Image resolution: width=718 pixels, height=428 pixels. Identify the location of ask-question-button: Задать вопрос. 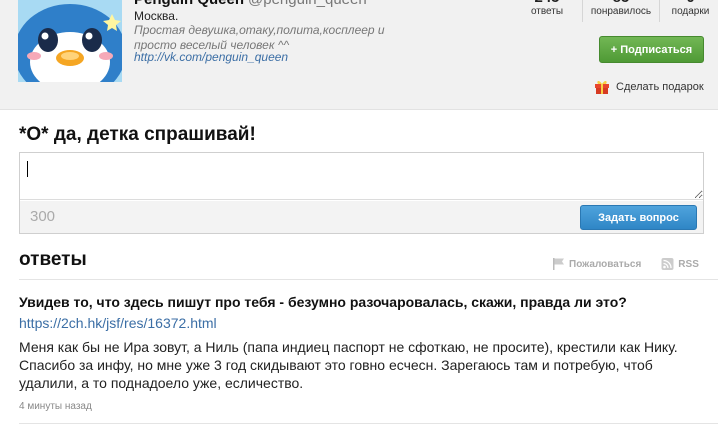
(638, 217).